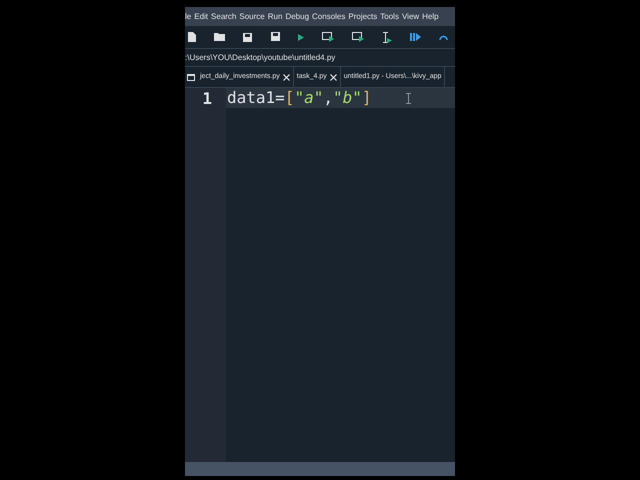 The height and width of the screenshot is (480, 640). Describe the element at coordinates (358, 37) in the screenshot. I see `run-cell-advance-icon` at that location.